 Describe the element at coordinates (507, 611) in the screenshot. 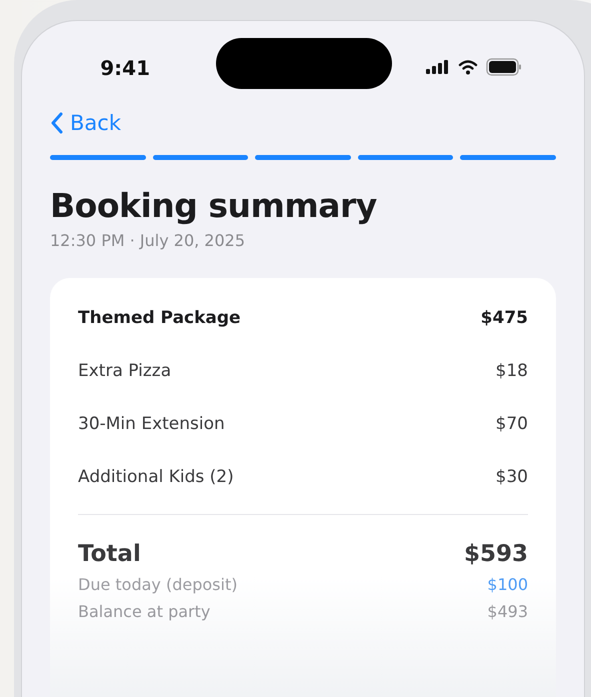

I see `summary-amount: $493` at that location.